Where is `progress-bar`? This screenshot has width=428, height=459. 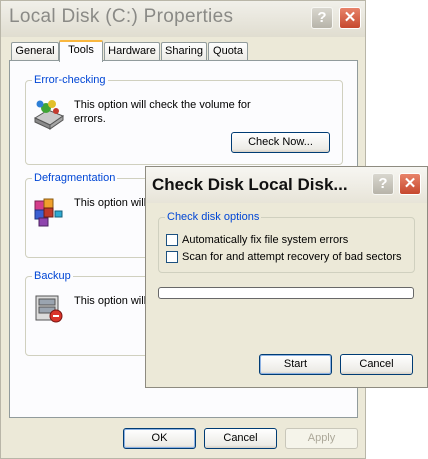
progress-bar is located at coordinates (286, 293).